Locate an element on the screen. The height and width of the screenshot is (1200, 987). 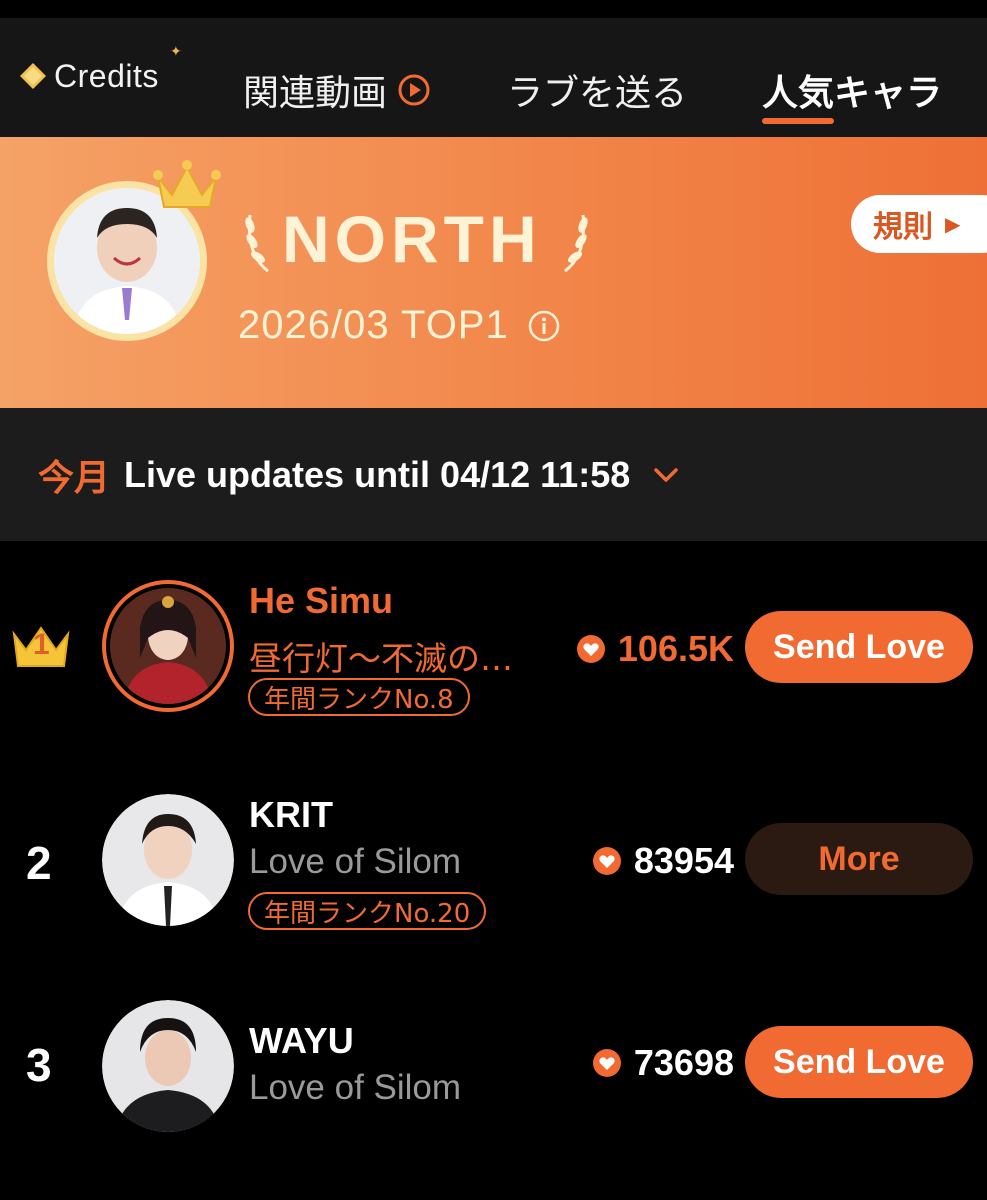
chevron-right-icon: ▶ is located at coordinates (953, 224).